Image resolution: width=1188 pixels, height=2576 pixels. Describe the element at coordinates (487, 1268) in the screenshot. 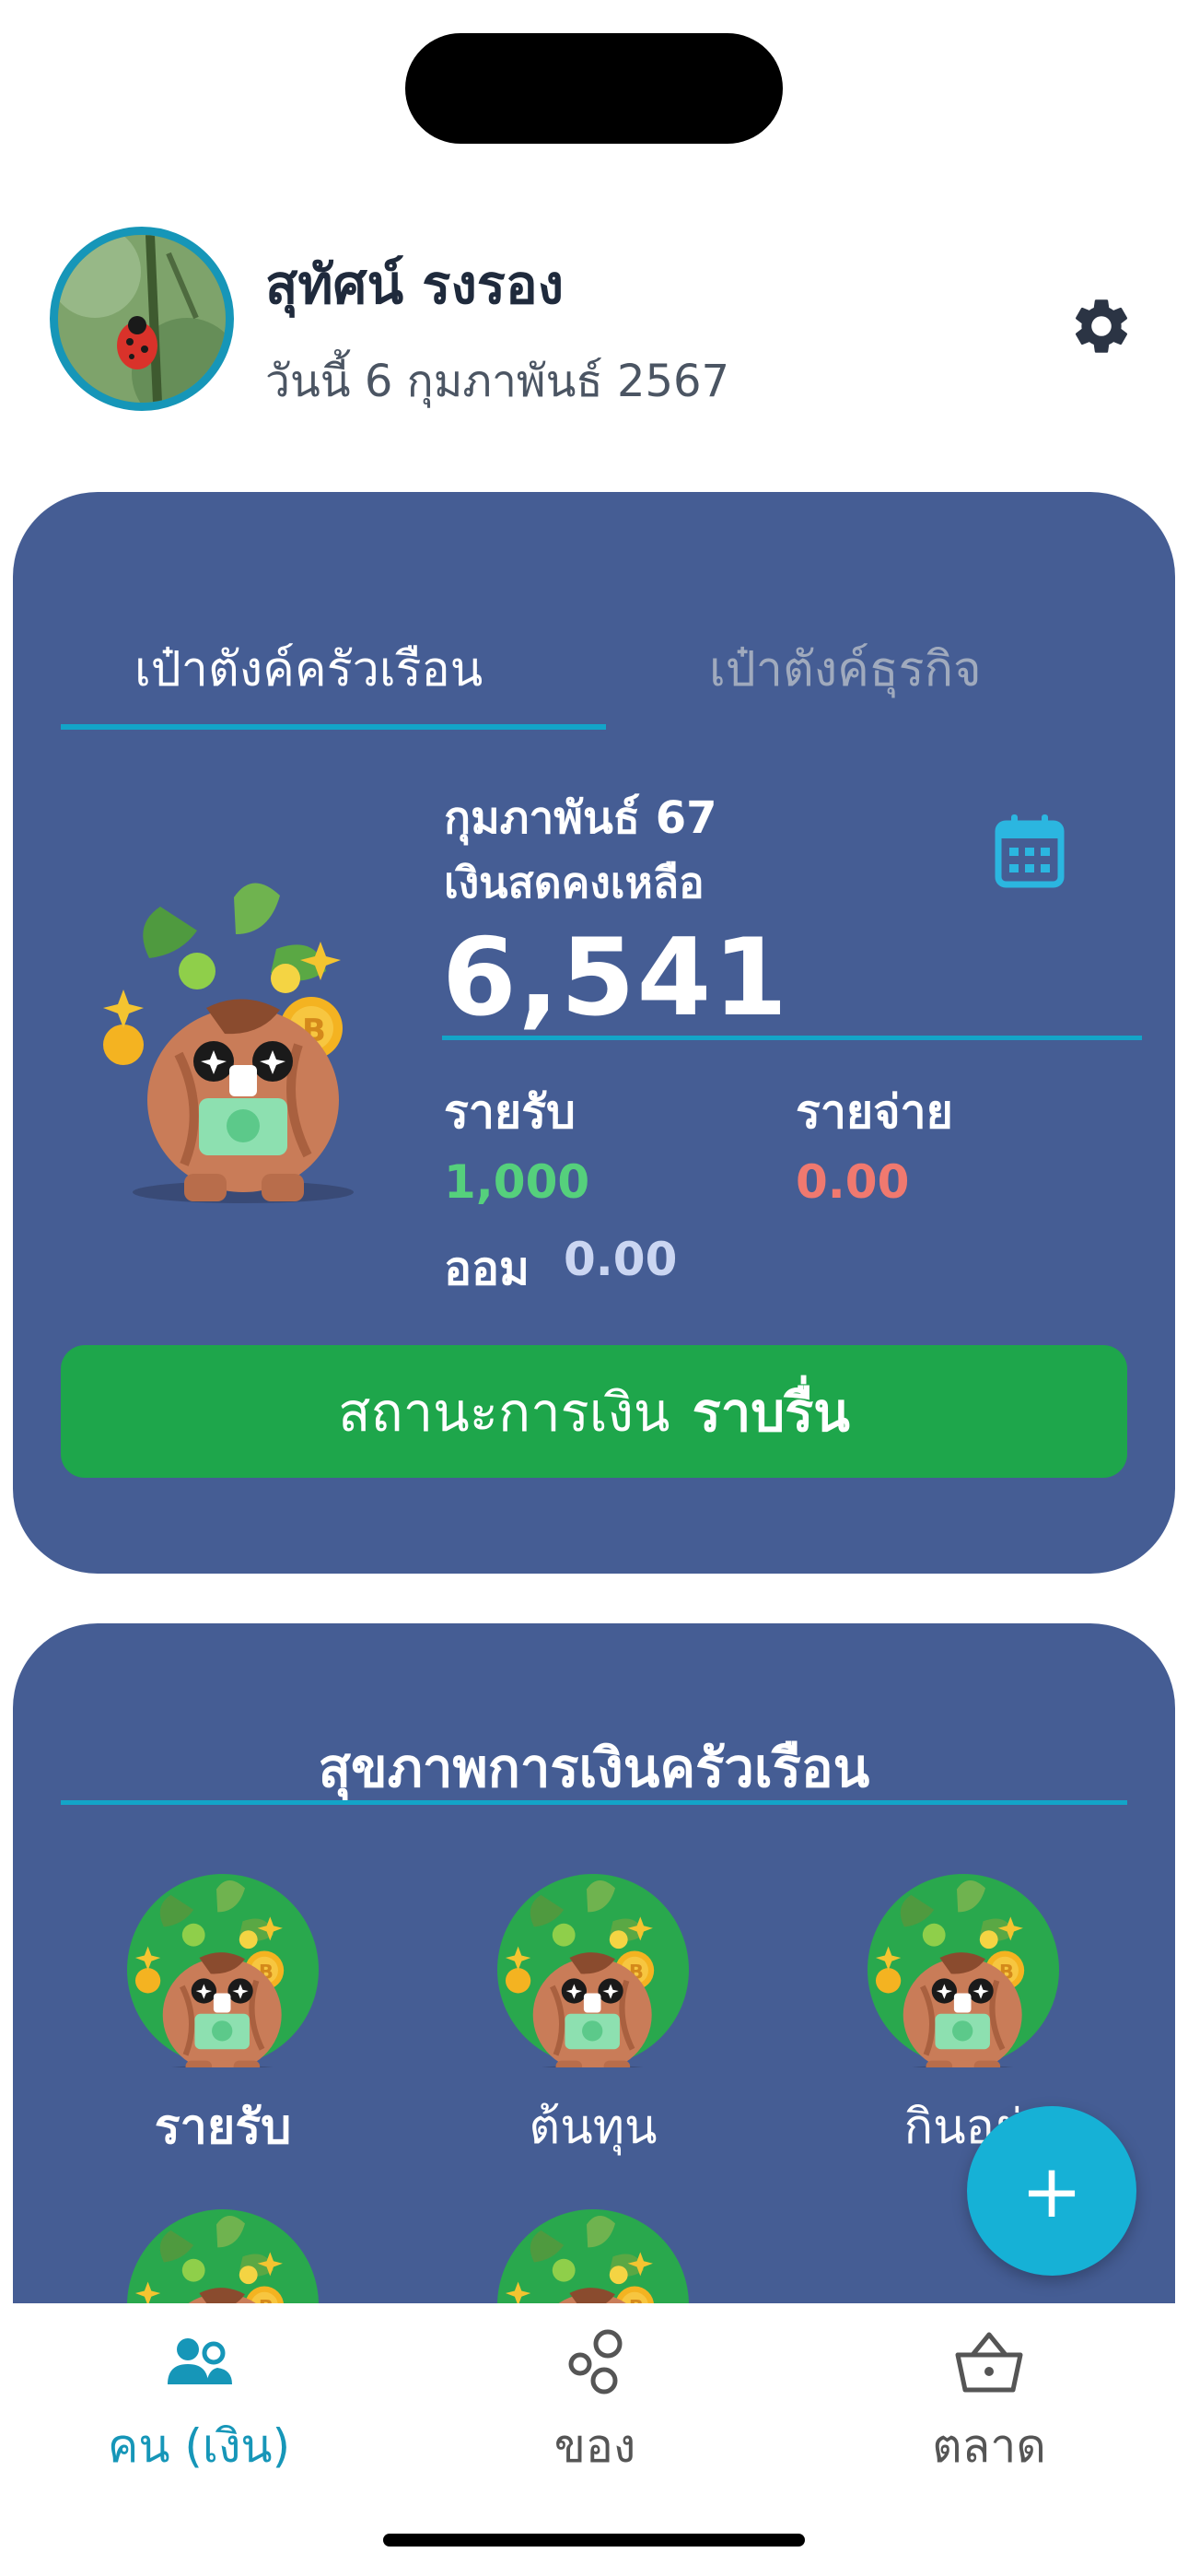

I see `savings-label: ออม` at that location.